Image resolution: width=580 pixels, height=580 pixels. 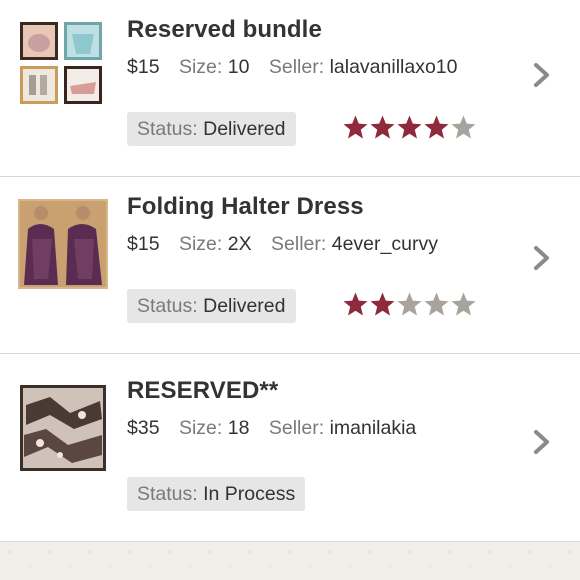 What do you see at coordinates (249, 494) in the screenshot?
I see `status-value: In Process` at bounding box center [249, 494].